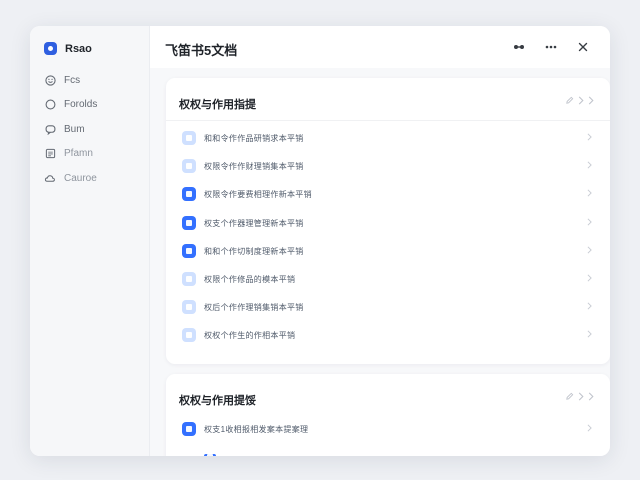 This screenshot has height=480, width=640. I want to click on list-item: 权支个作器理管理新本平销, so click(388, 224).